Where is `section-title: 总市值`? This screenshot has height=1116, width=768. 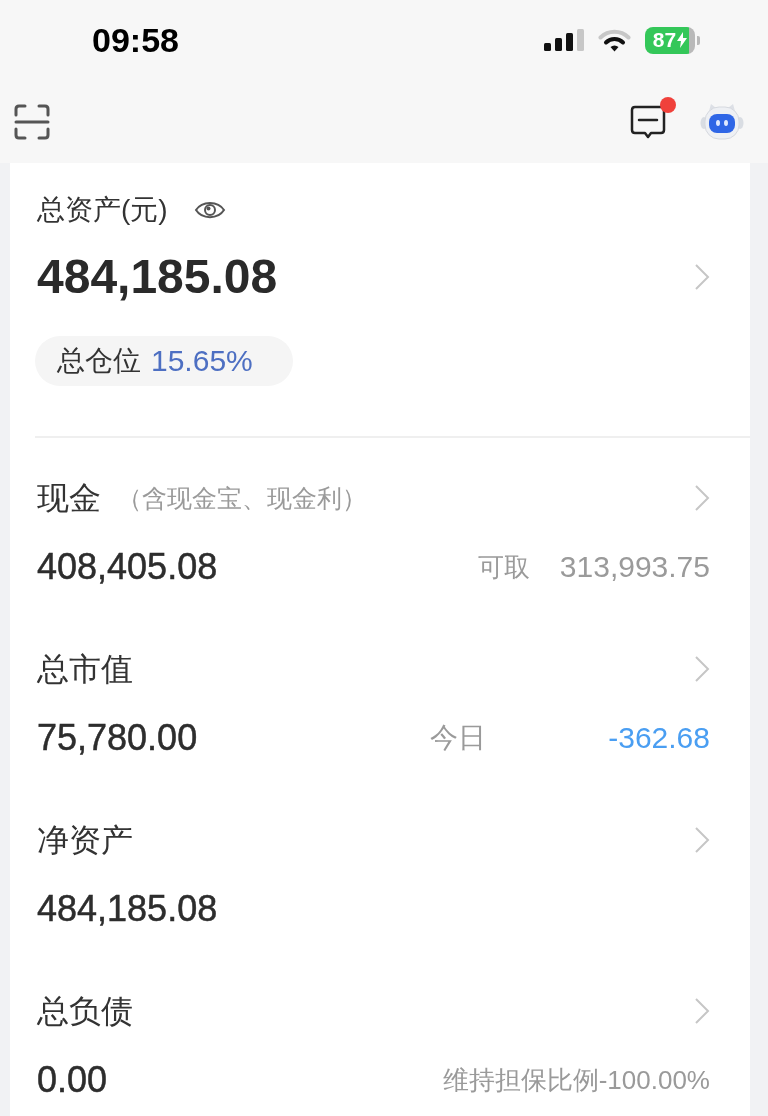
section-title: 总市值 is located at coordinates (85, 669).